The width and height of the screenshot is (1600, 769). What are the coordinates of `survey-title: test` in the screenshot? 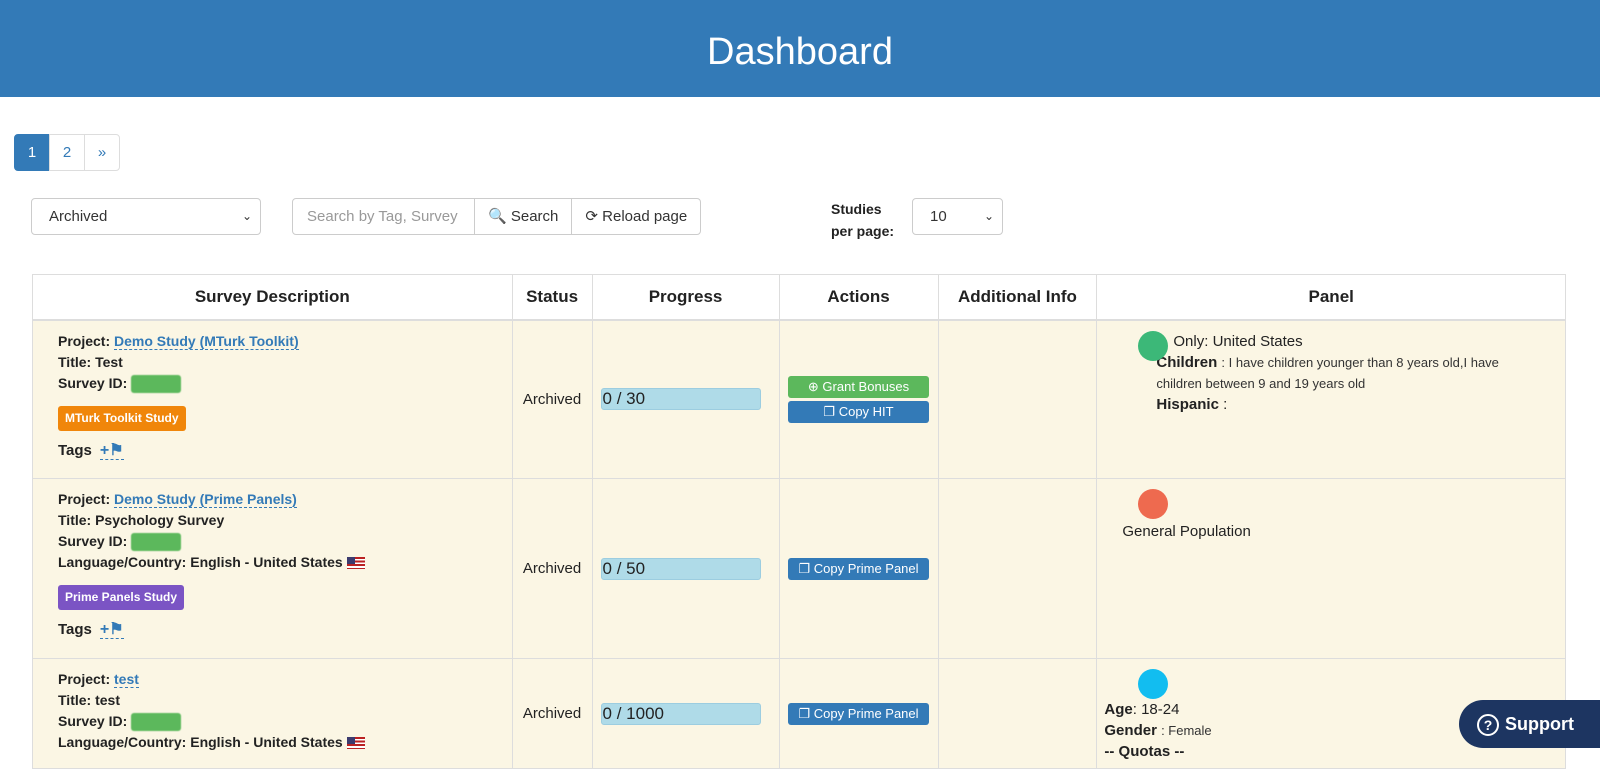 It's located at (107, 700).